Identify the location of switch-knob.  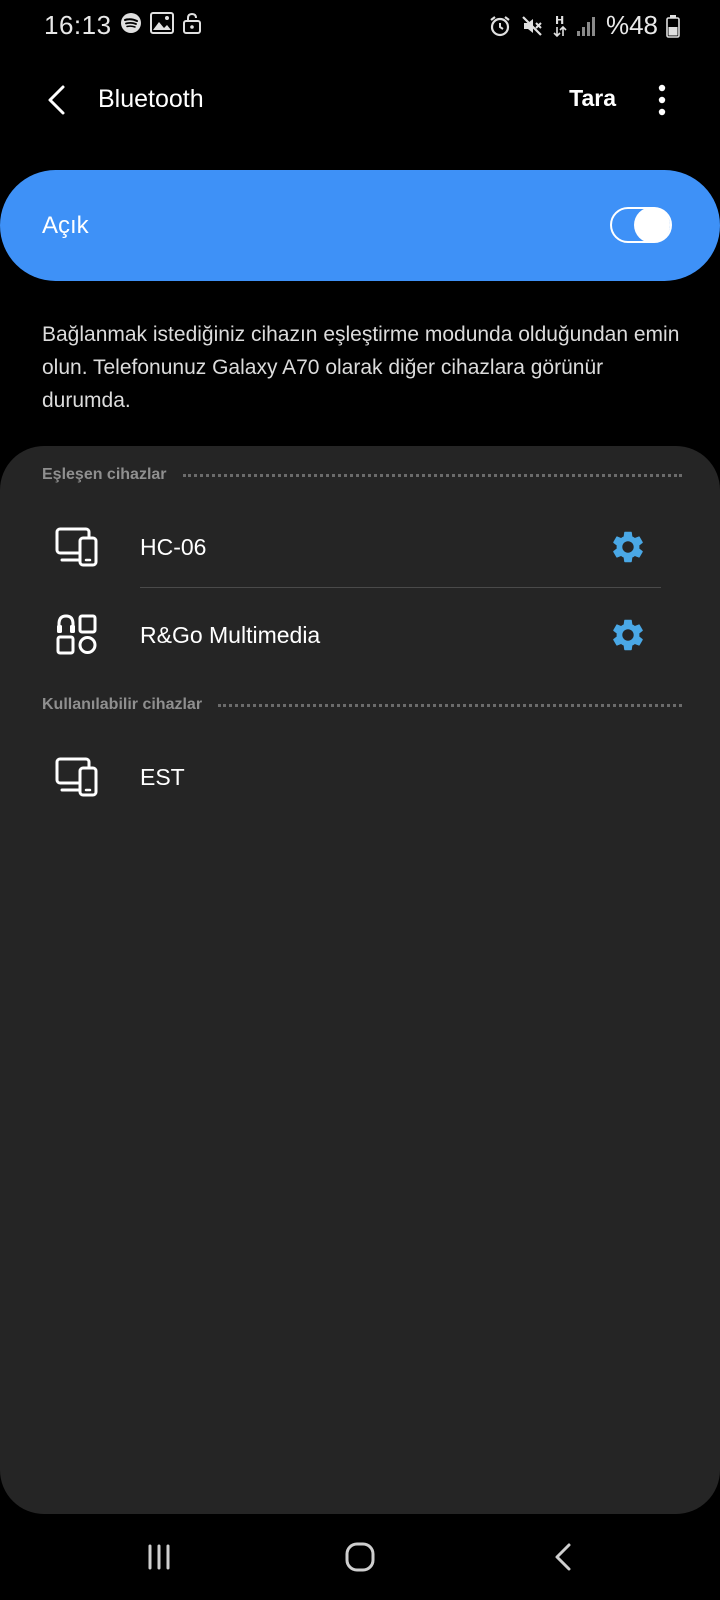
(652, 225).